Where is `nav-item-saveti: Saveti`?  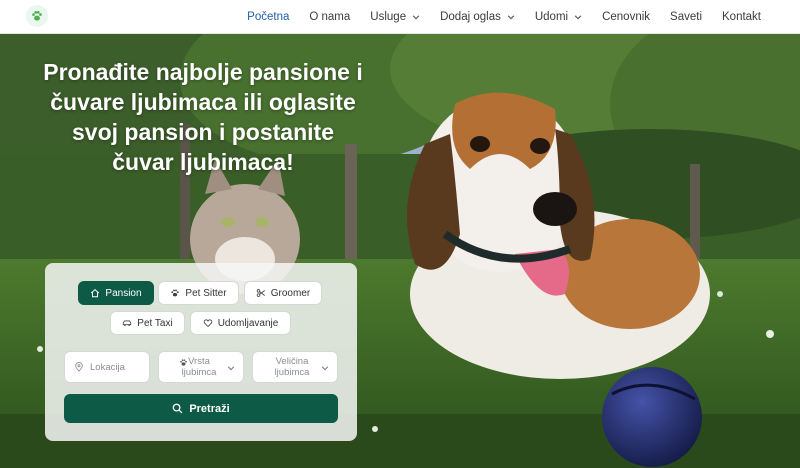 nav-item-saveti: Saveti is located at coordinates (686, 17).